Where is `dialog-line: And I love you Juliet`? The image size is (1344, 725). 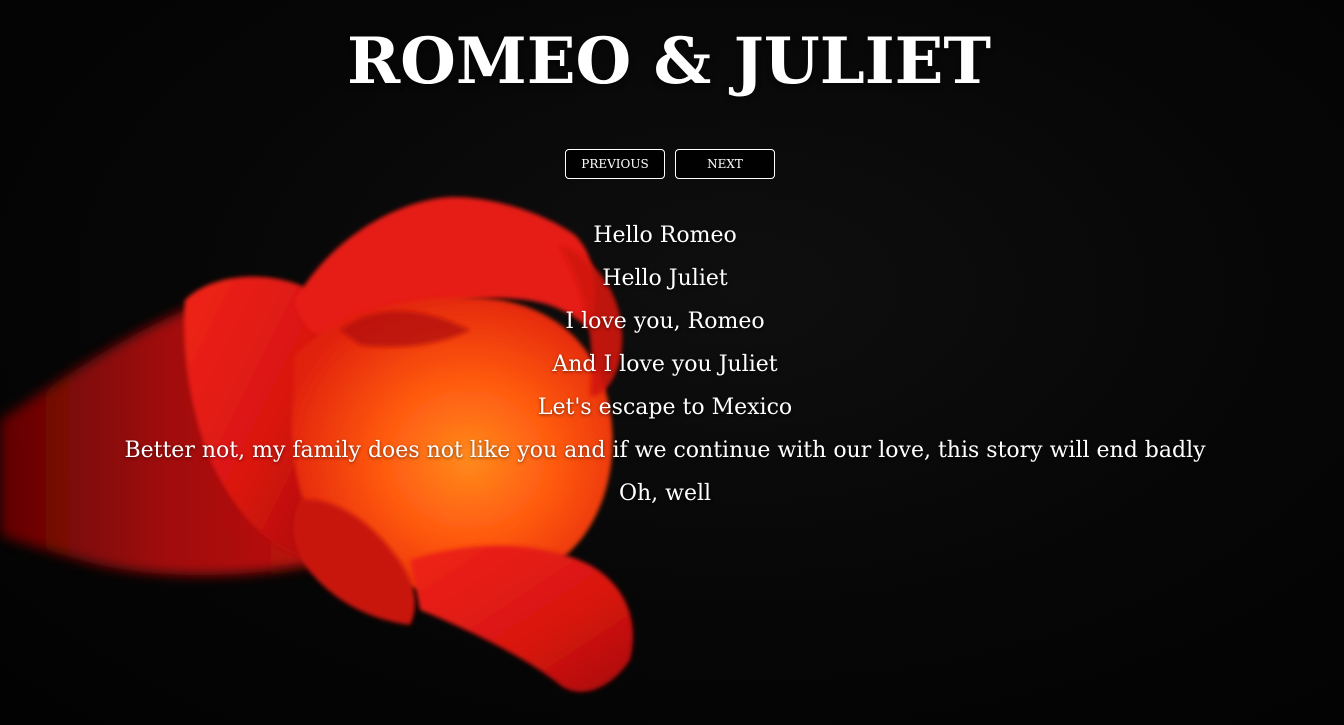
dialog-line: And I love you Juliet is located at coordinates (665, 364).